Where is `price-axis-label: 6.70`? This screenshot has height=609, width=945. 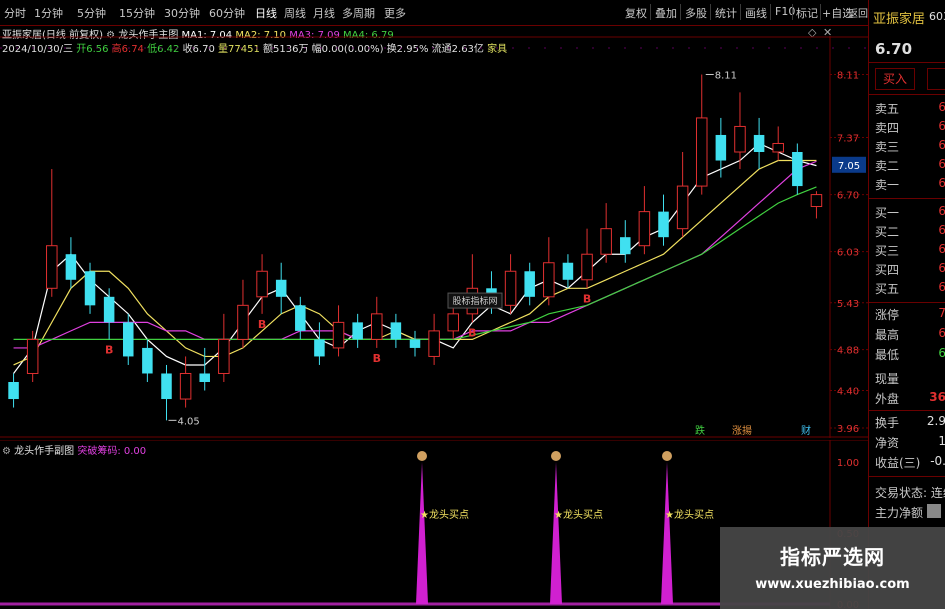 price-axis-label: 6.70 is located at coordinates (848, 196).